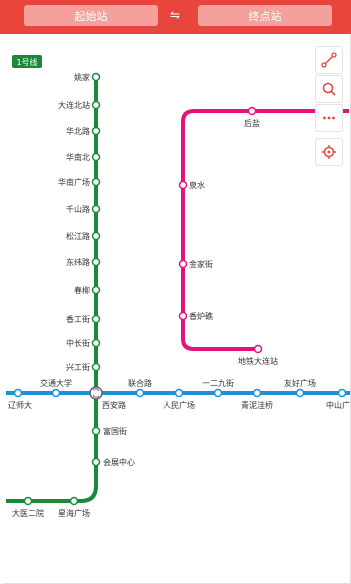 The height and width of the screenshot is (584, 351). I want to click on station-label: 华南北, so click(78, 157).